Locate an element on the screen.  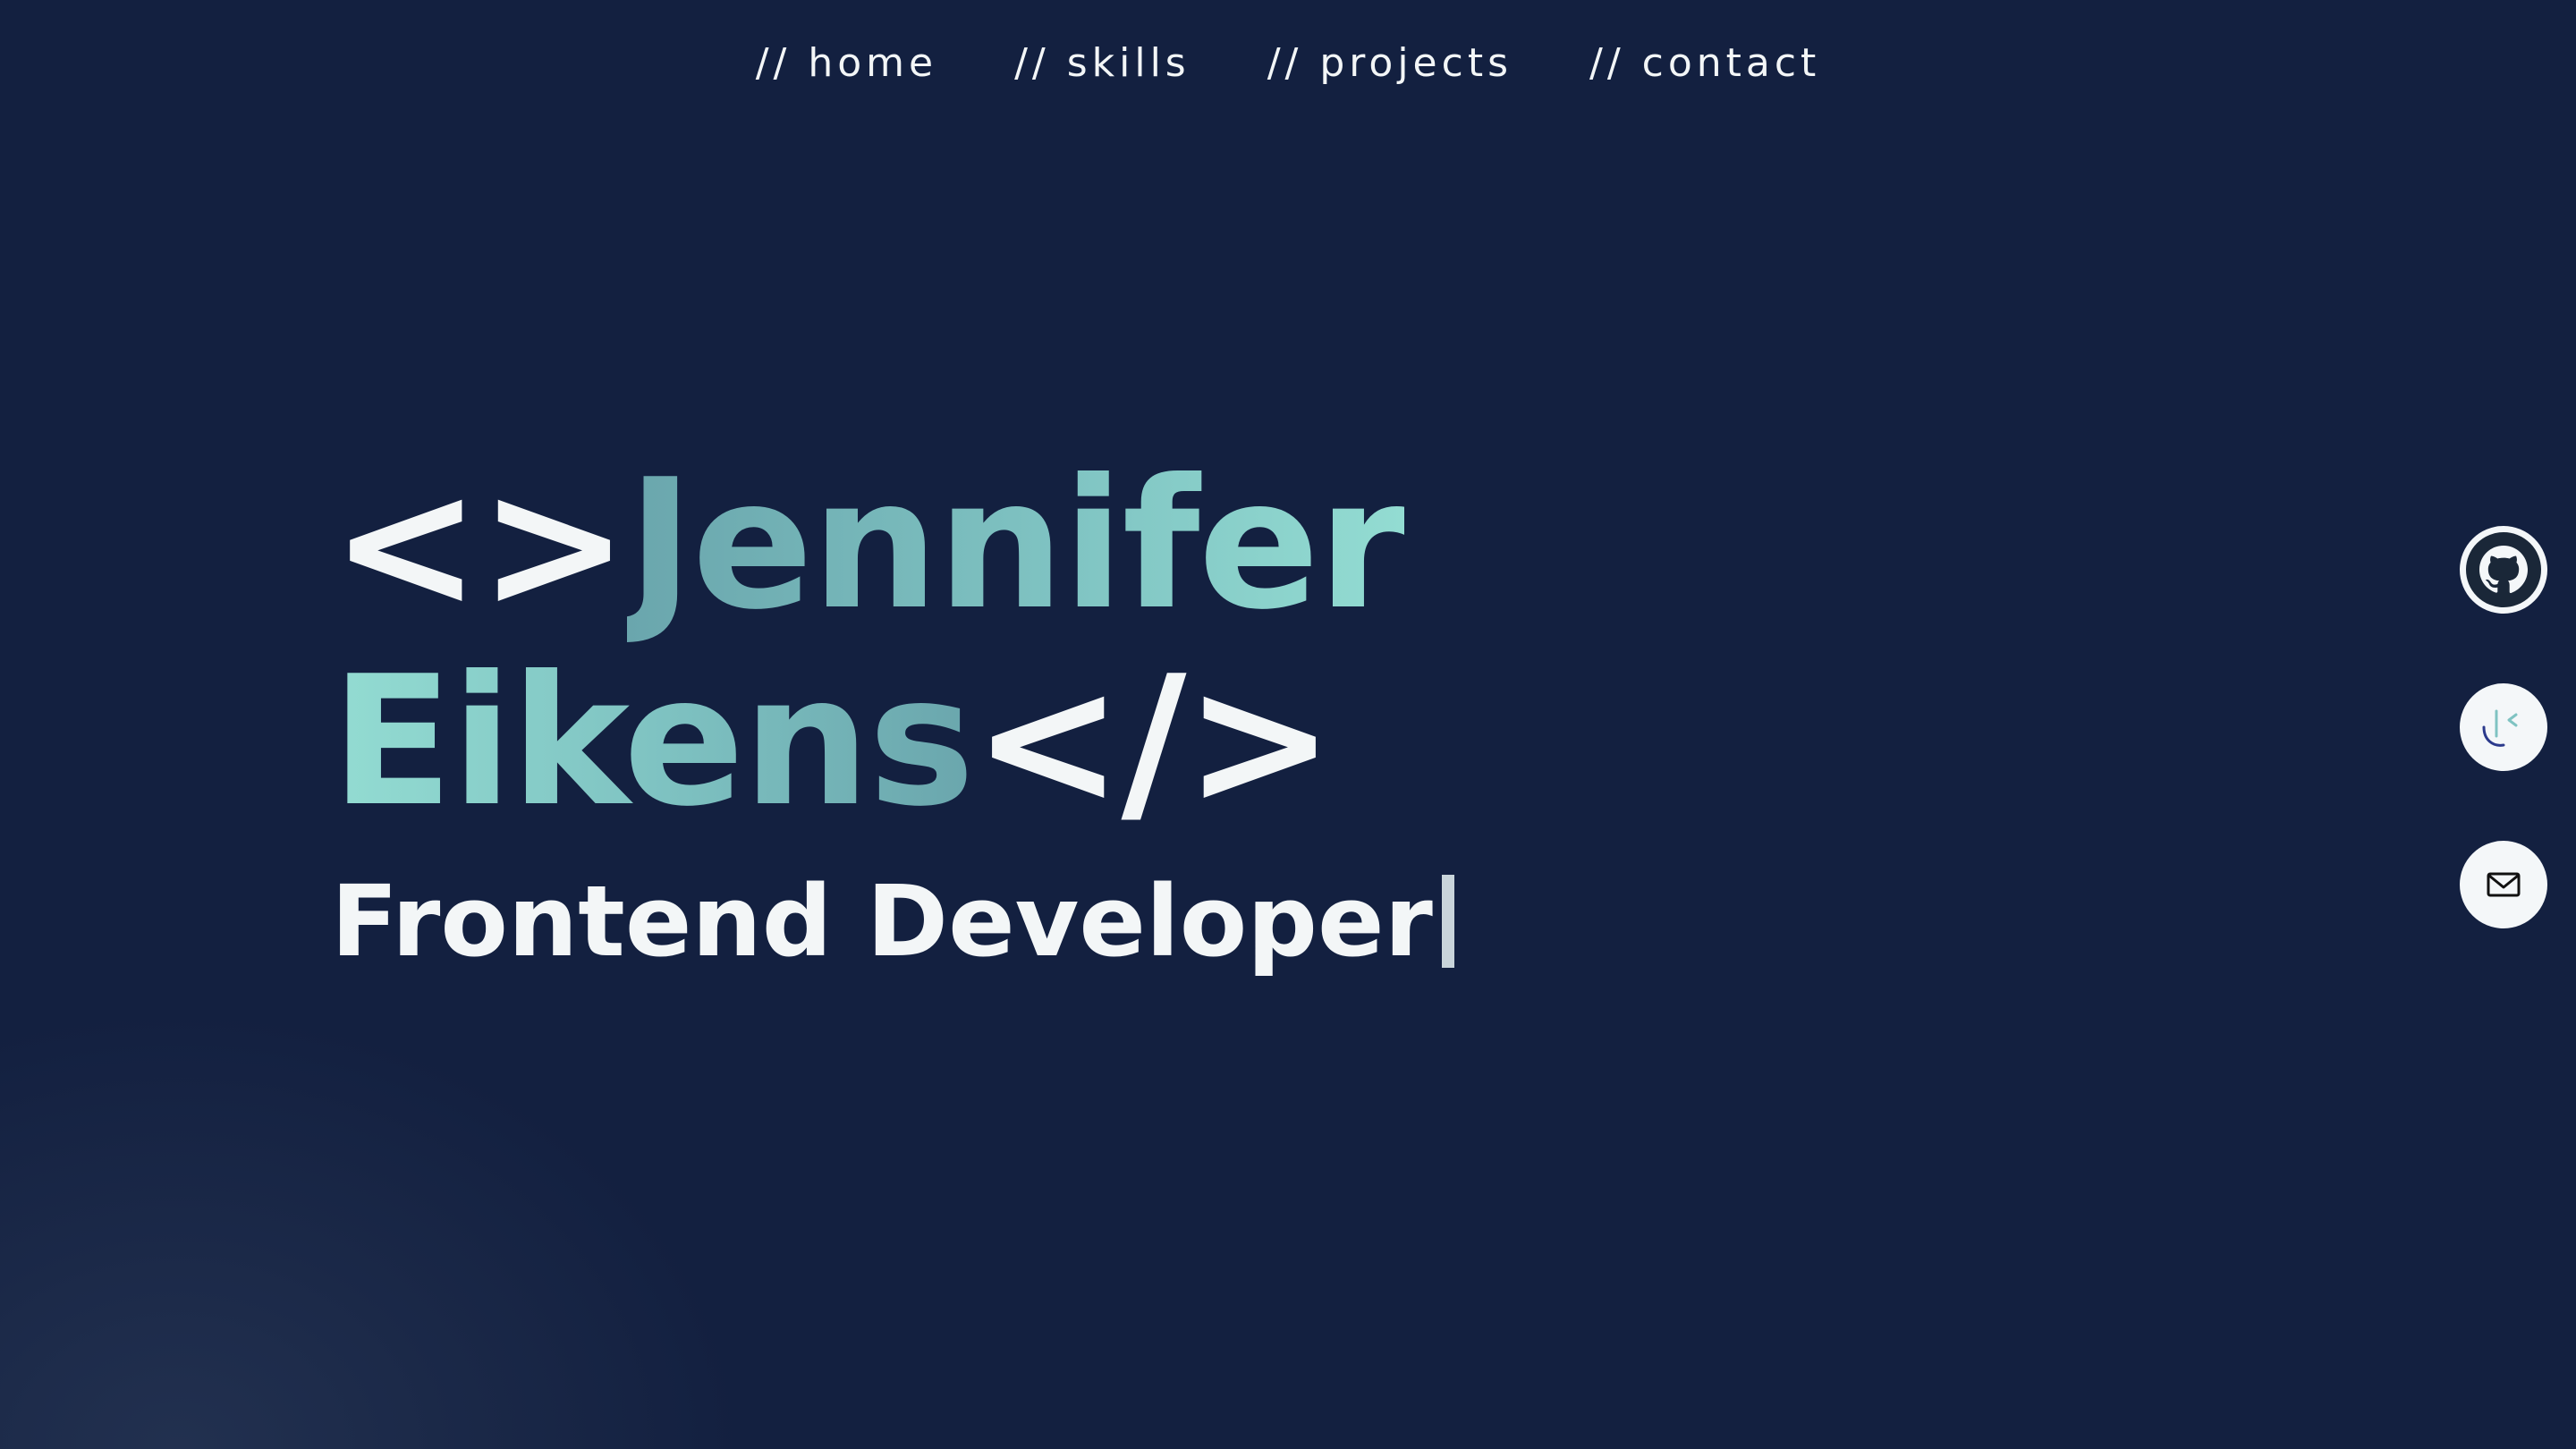
role-title: Frontend Developer is located at coordinates (1180, 921).